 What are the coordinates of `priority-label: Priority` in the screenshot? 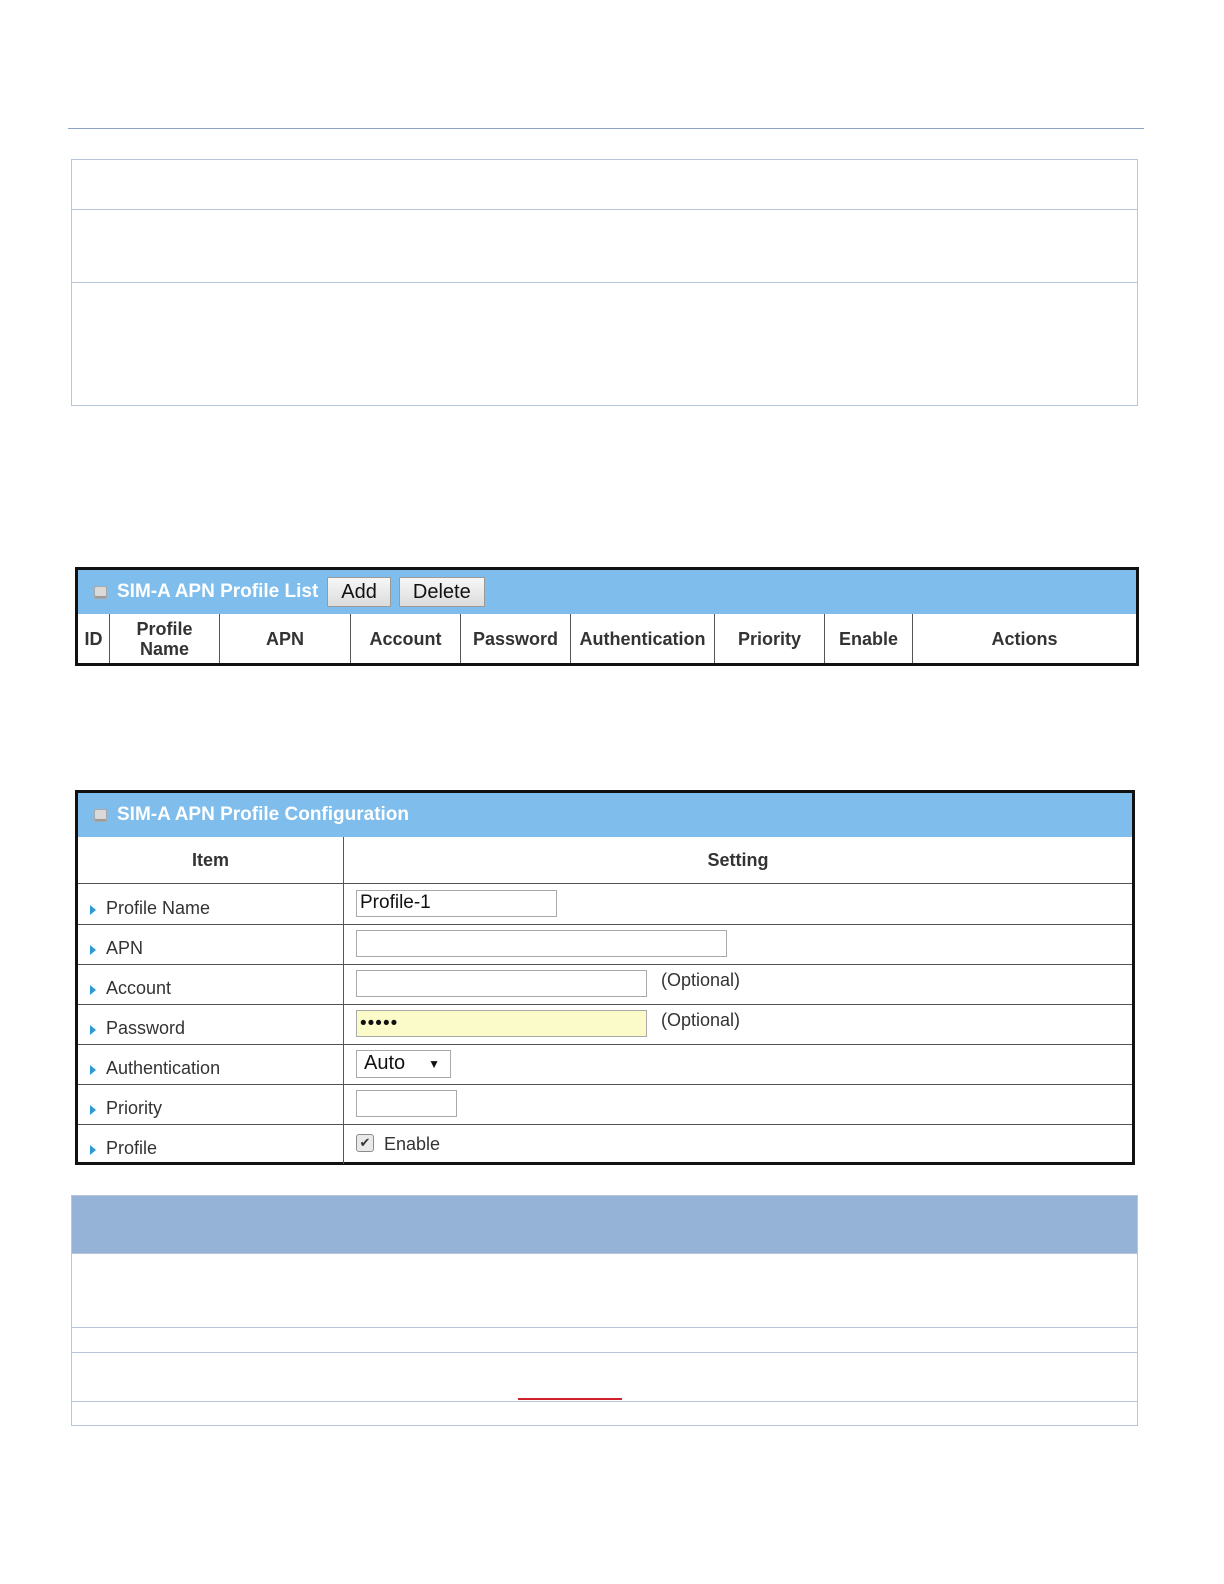 It's located at (134, 1108).